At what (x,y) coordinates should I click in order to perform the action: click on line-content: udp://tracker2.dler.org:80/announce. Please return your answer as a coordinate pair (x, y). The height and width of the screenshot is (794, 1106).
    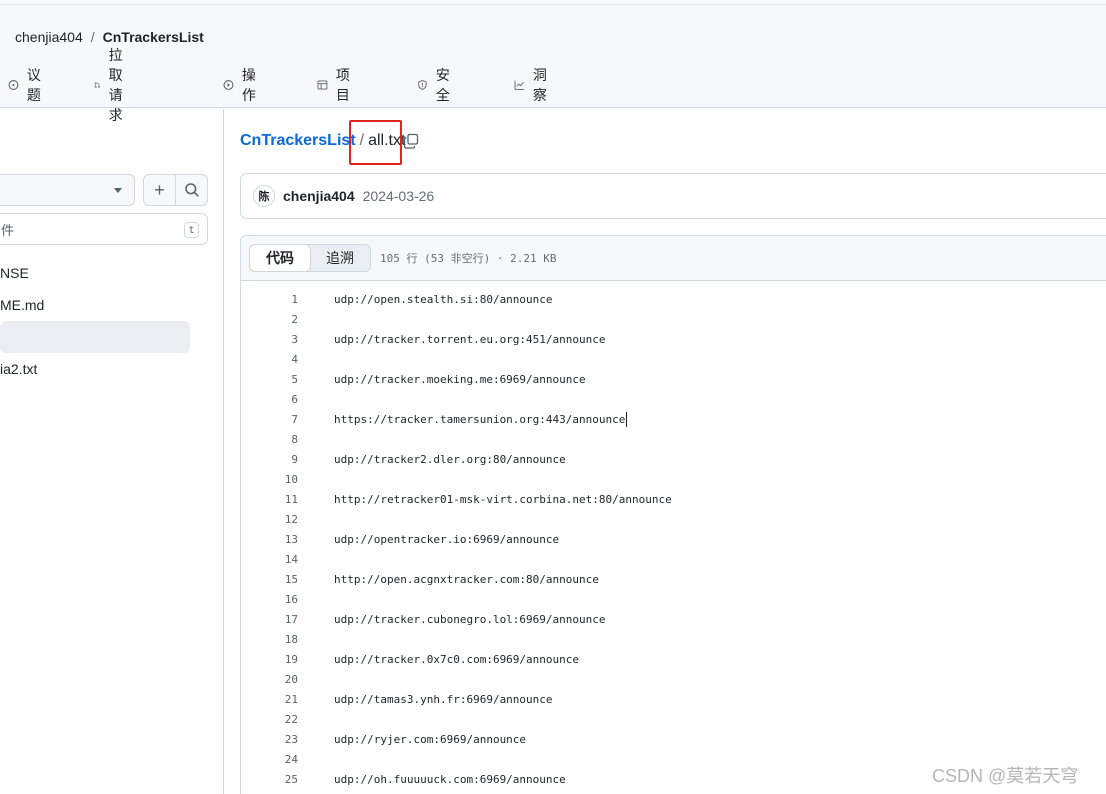
    Looking at the image, I should click on (450, 459).